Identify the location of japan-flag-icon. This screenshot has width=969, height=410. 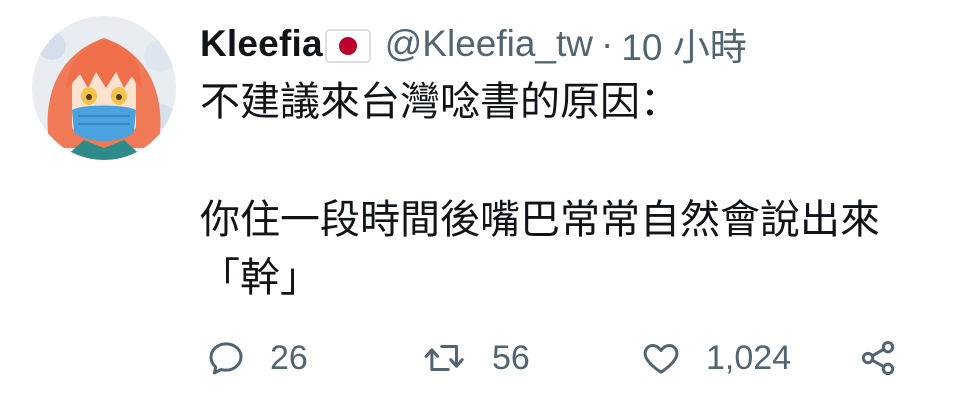
(347, 46).